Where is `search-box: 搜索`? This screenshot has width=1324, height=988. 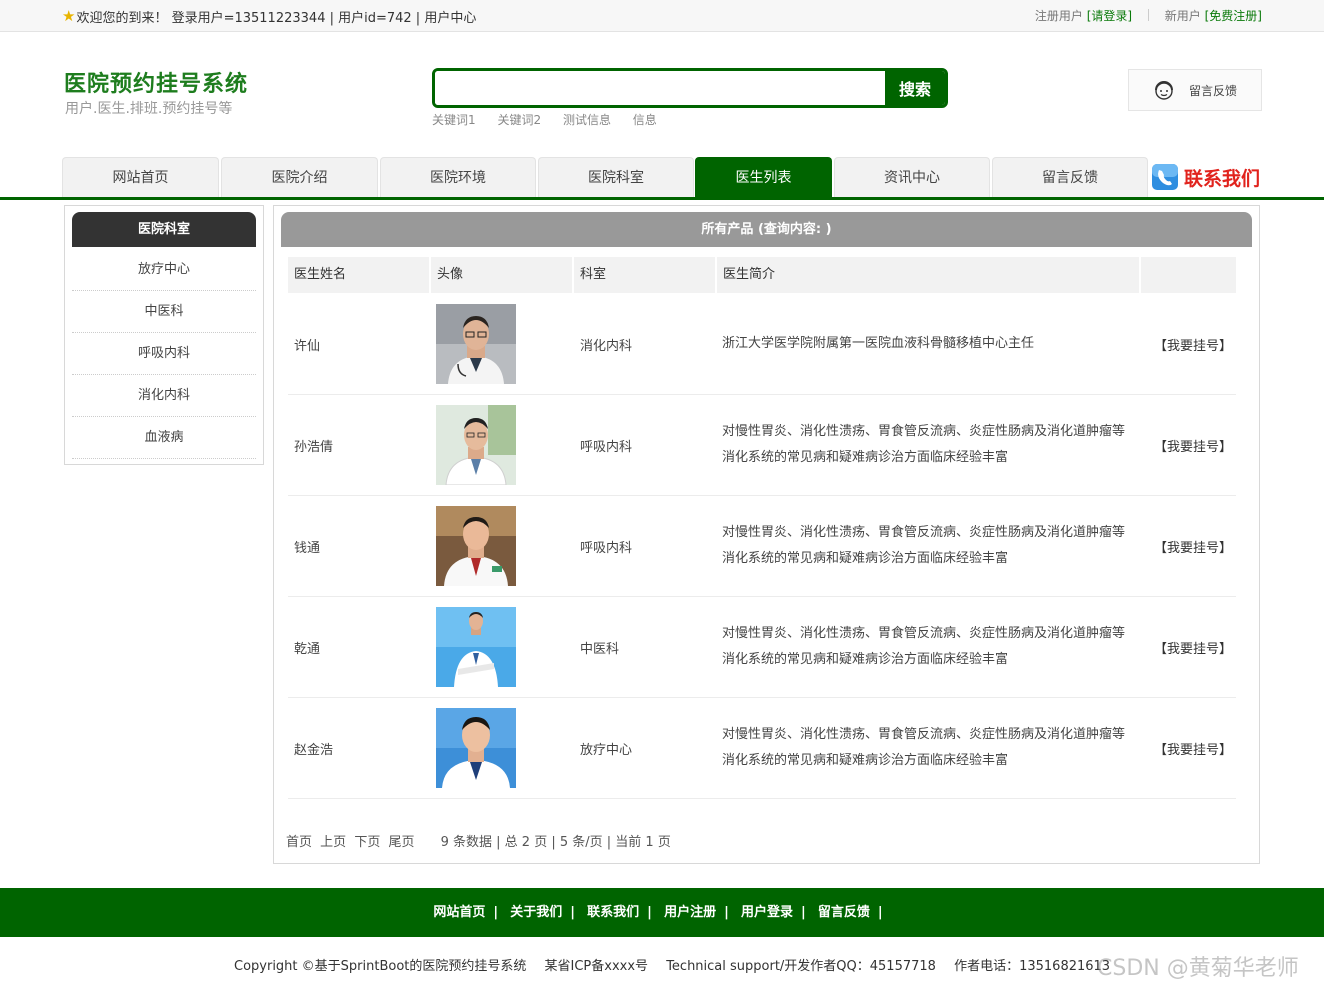 search-box: 搜索 is located at coordinates (690, 88).